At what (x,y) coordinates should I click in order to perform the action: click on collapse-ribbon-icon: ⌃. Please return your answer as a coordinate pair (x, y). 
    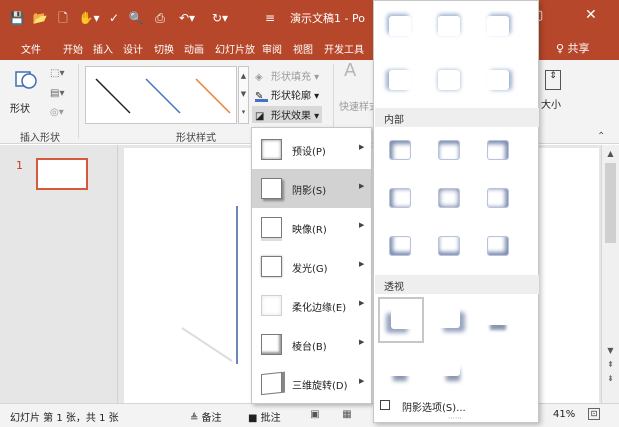
    Looking at the image, I should click on (601, 136).